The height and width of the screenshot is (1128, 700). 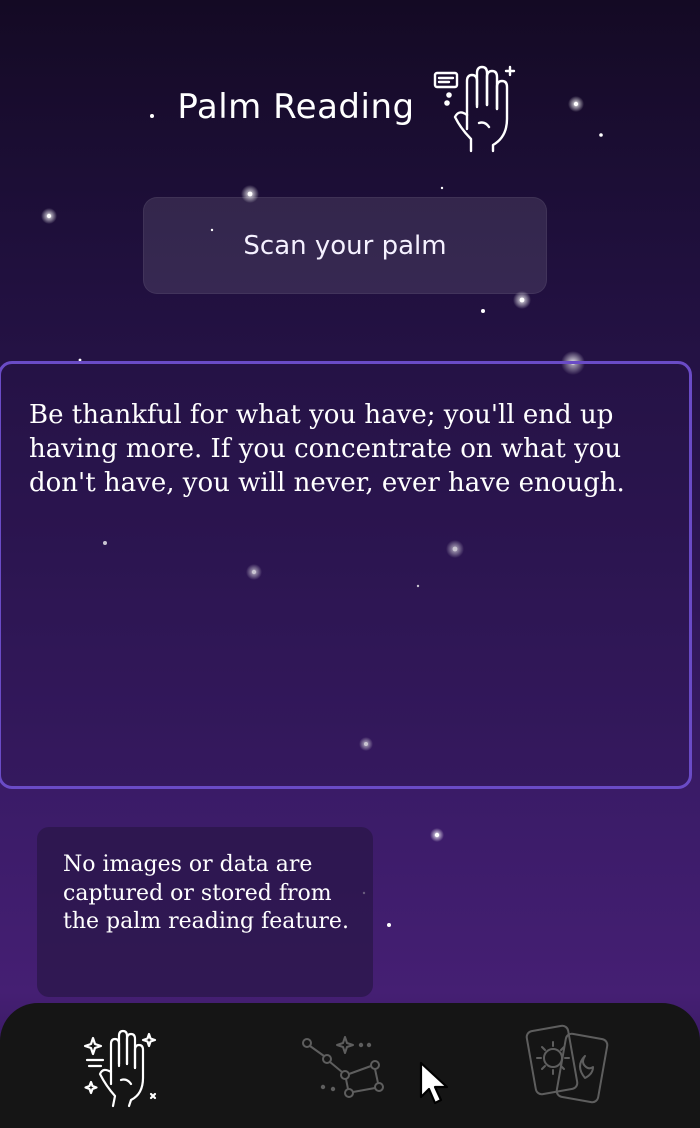 I want to click on nav-constellations, so click(x=344, y=1068).